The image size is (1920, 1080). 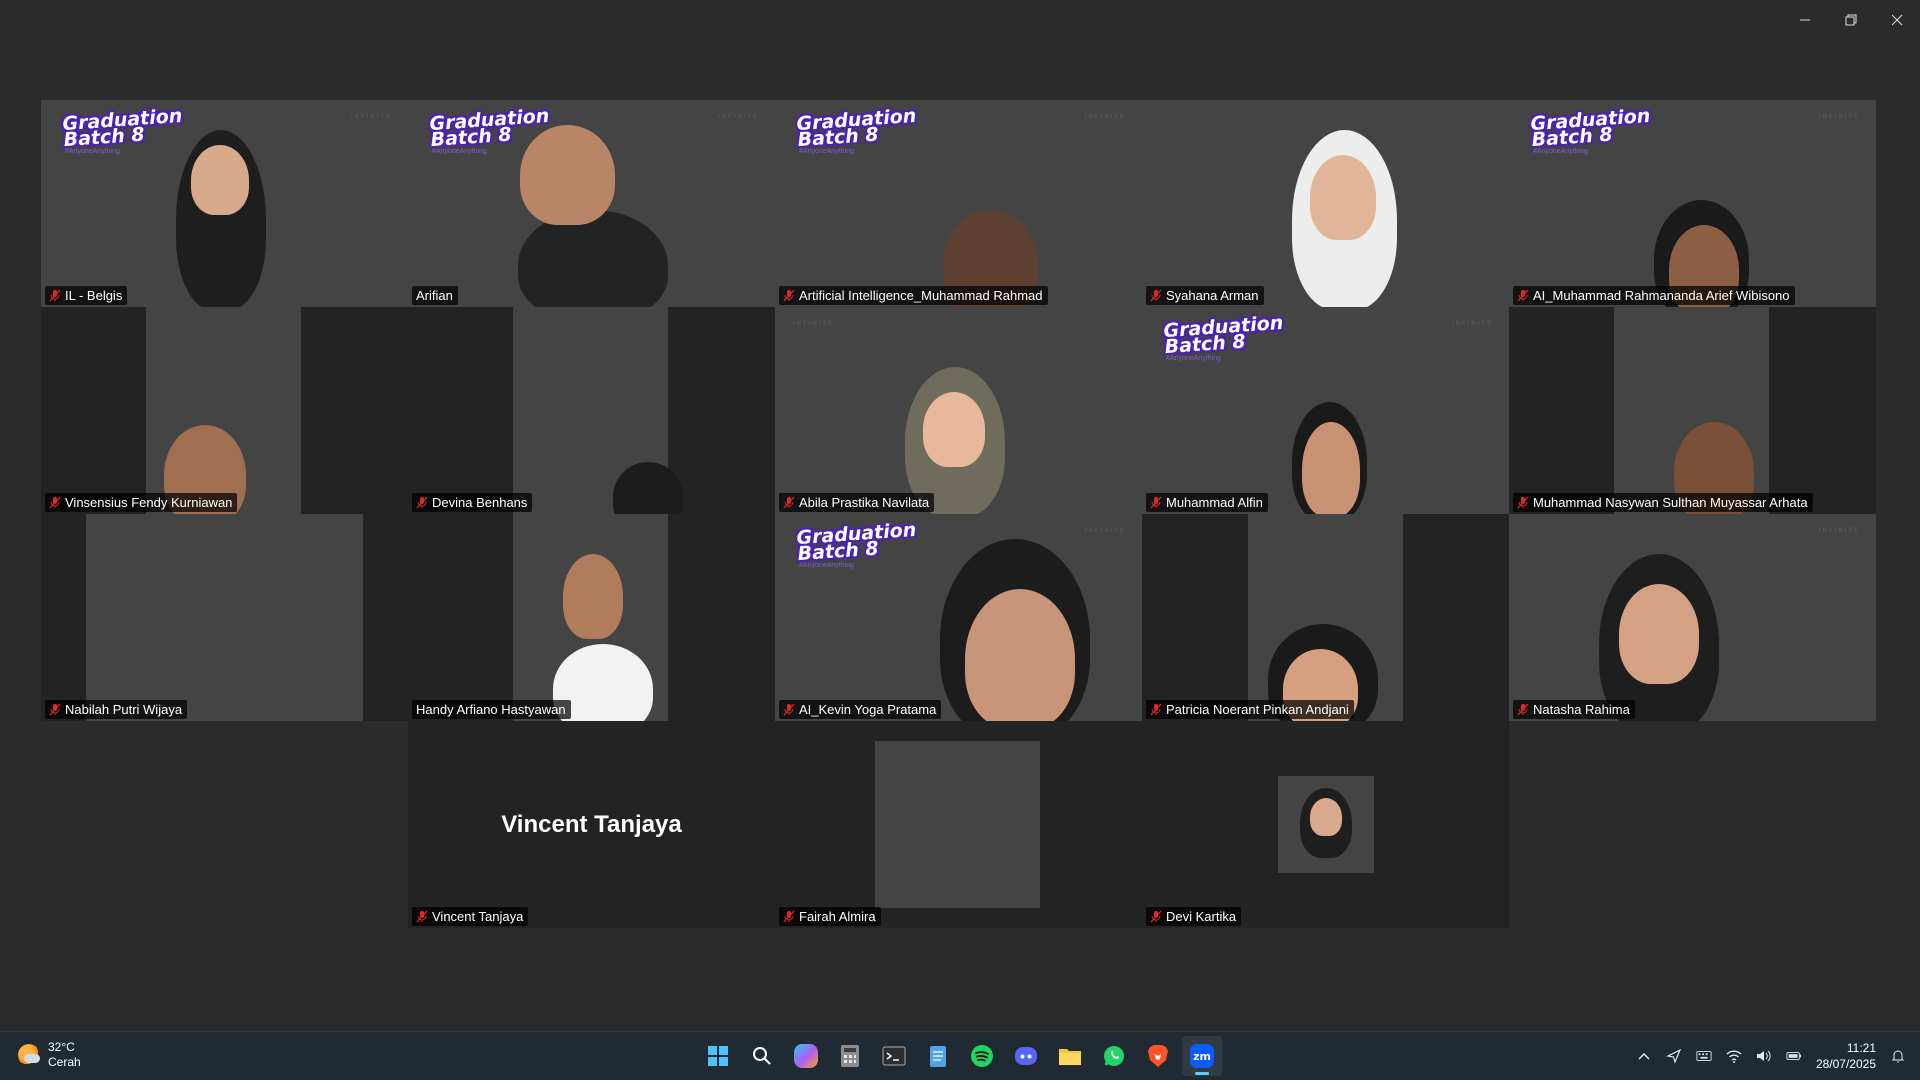 I want to click on close-button, so click(x=1897, y=20).